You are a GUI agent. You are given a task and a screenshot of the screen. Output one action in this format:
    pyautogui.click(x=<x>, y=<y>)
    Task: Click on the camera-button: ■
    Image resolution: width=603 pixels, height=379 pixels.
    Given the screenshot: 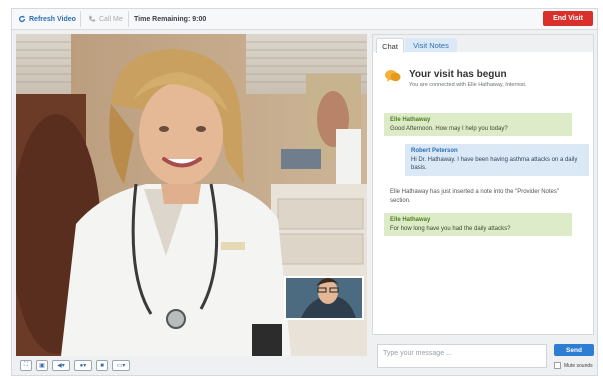 What is the action you would take?
    pyautogui.click(x=102, y=365)
    